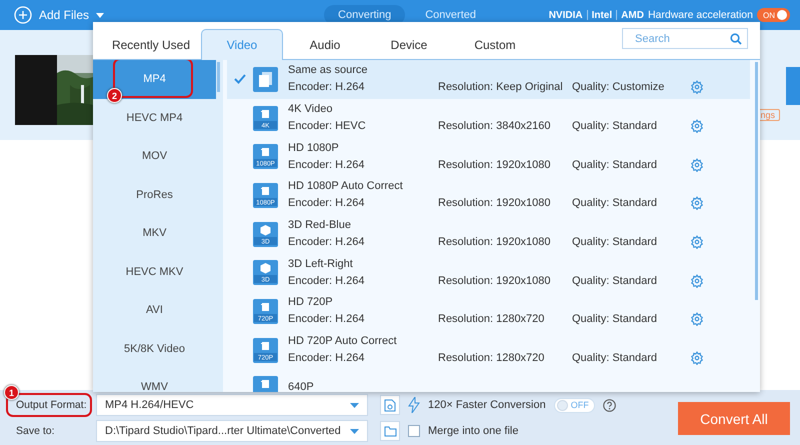 Image resolution: width=800 pixels, height=445 pixels. I want to click on preset-name: HD 720P, so click(311, 302).